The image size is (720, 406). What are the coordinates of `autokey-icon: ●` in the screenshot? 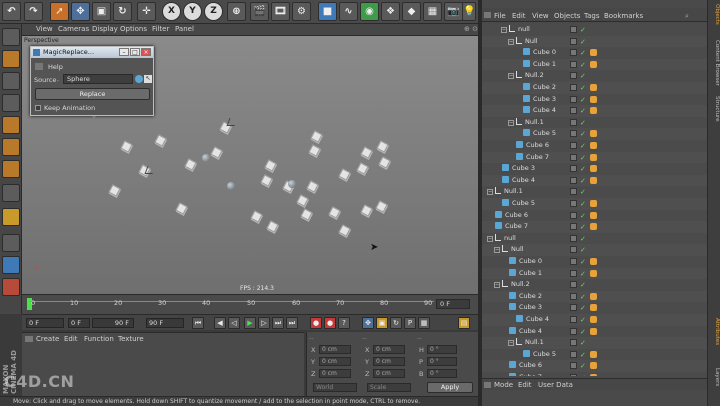 It's located at (330, 323).